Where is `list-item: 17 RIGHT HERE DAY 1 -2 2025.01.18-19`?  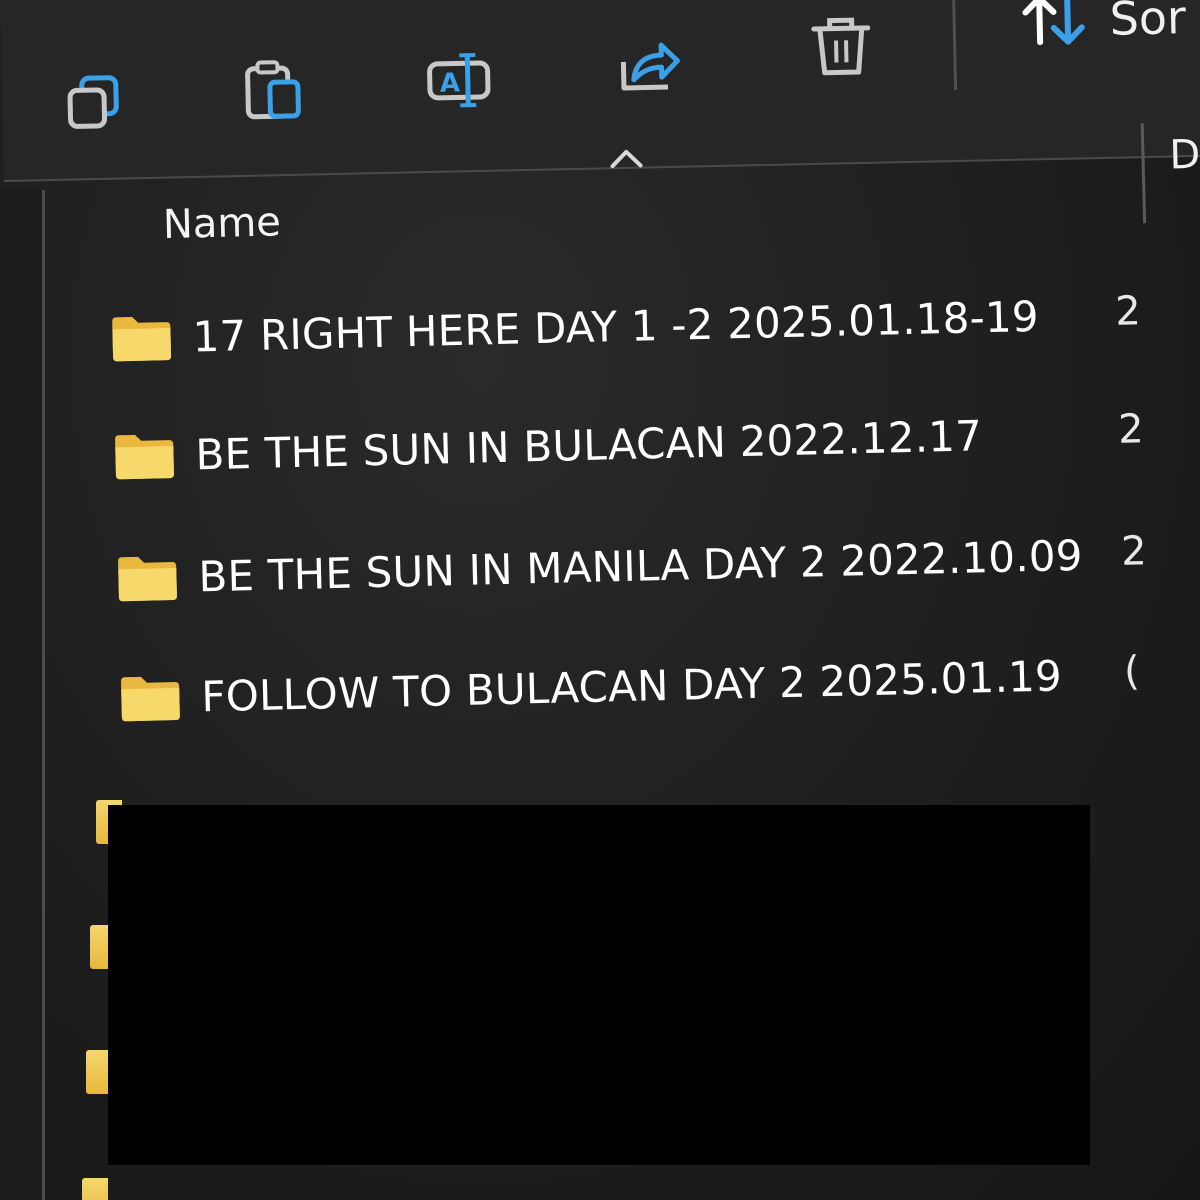 list-item: 17 RIGHT HERE DAY 1 -2 2025.01.18-19 is located at coordinates (641, 326).